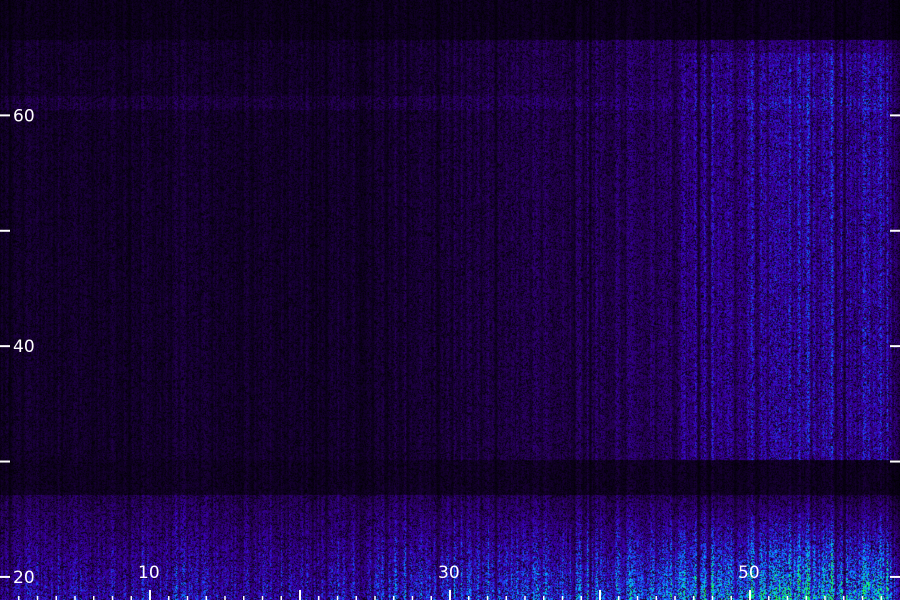 The height and width of the screenshot is (600, 900). Describe the element at coordinates (24, 347) in the screenshot. I see `y-tick-label-2: 40` at that location.